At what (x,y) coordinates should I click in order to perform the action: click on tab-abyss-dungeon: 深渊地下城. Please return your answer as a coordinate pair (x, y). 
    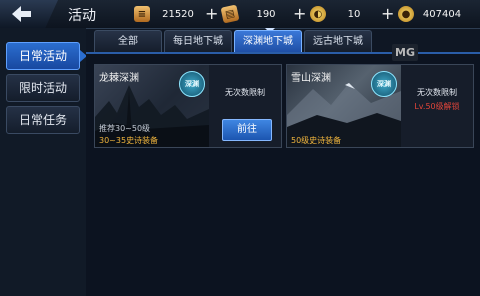
    Looking at the image, I should click on (268, 41).